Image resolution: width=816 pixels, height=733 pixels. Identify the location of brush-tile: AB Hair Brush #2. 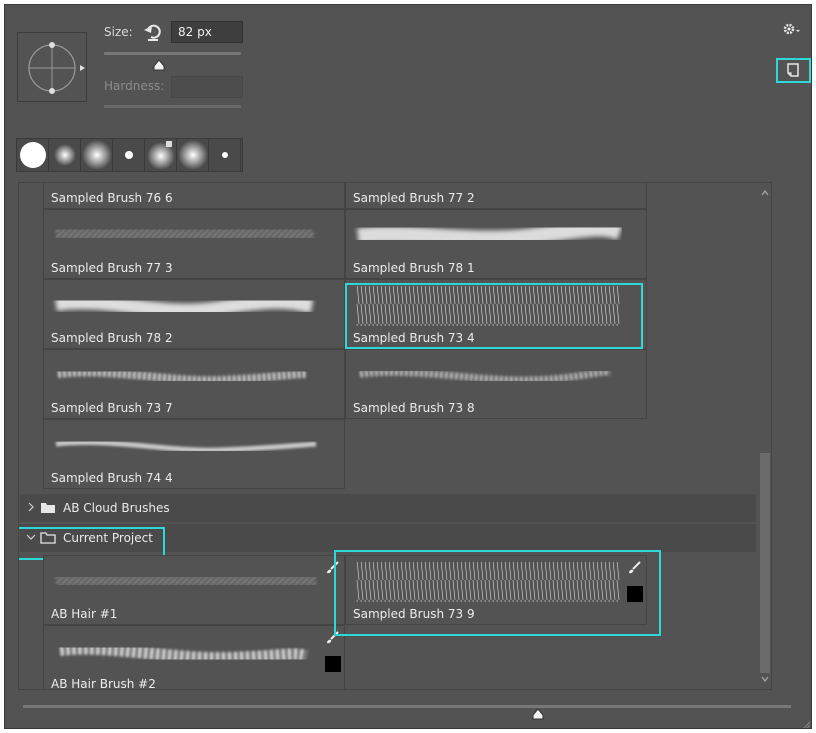
(194, 657).